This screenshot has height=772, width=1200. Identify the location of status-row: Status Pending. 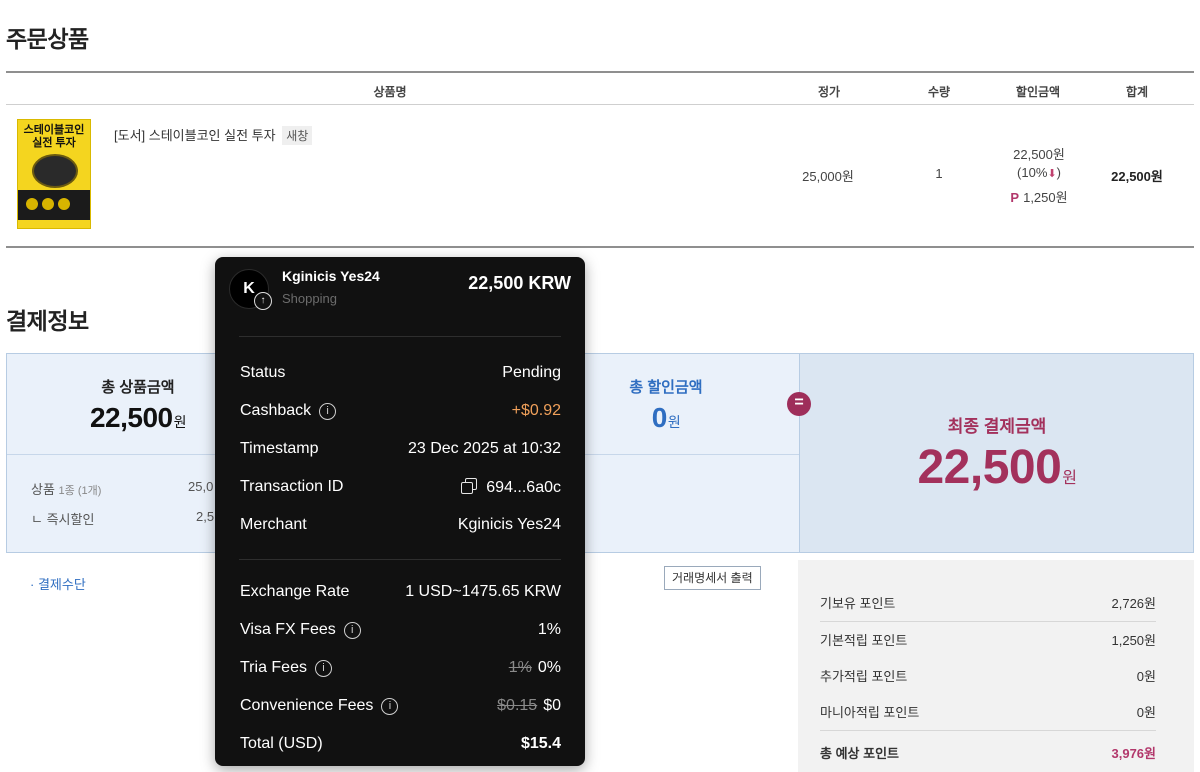
(400, 375).